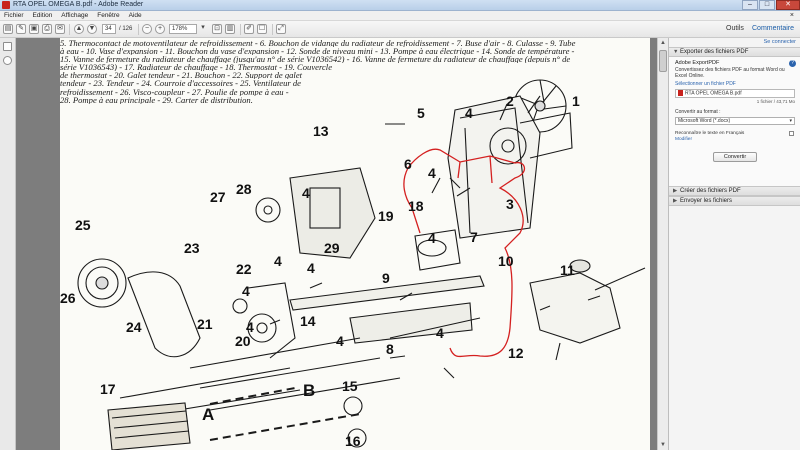 The image size is (800, 450). I want to click on sign-in-link: Se connecter, so click(734, 42).